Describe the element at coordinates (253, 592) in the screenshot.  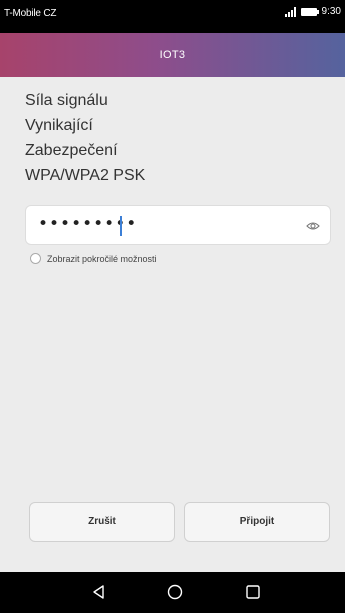
I see `recents-icon` at that location.